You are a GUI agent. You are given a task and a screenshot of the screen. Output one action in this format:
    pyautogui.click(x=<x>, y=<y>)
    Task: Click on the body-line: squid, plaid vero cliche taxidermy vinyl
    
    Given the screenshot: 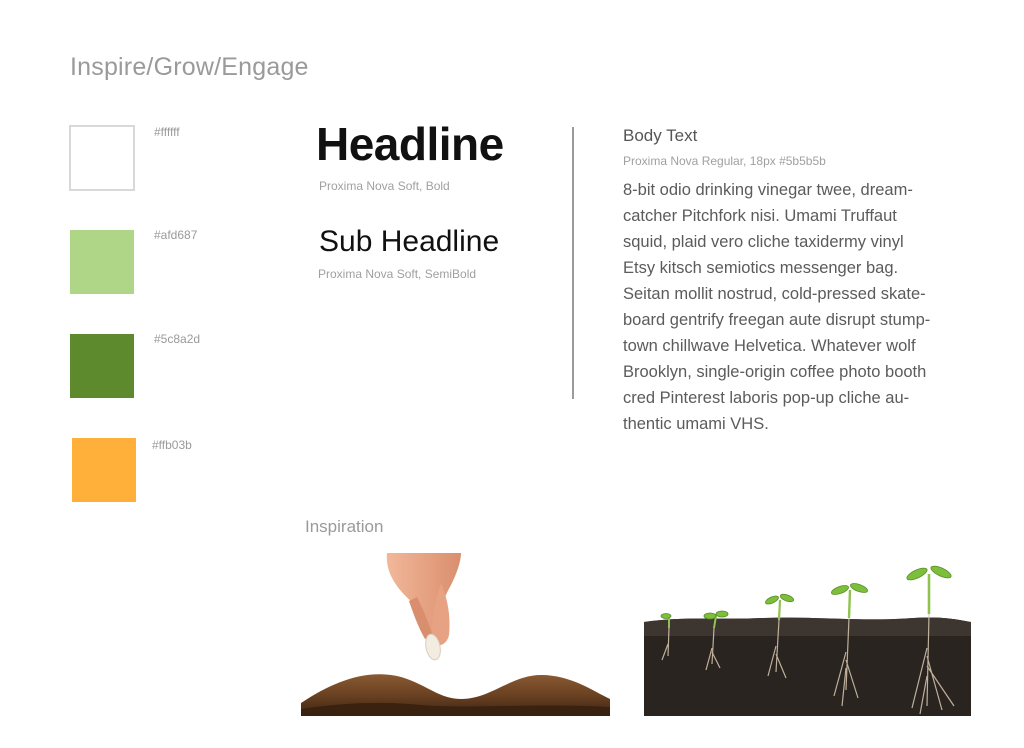 What is the action you would take?
    pyautogui.click(x=763, y=242)
    